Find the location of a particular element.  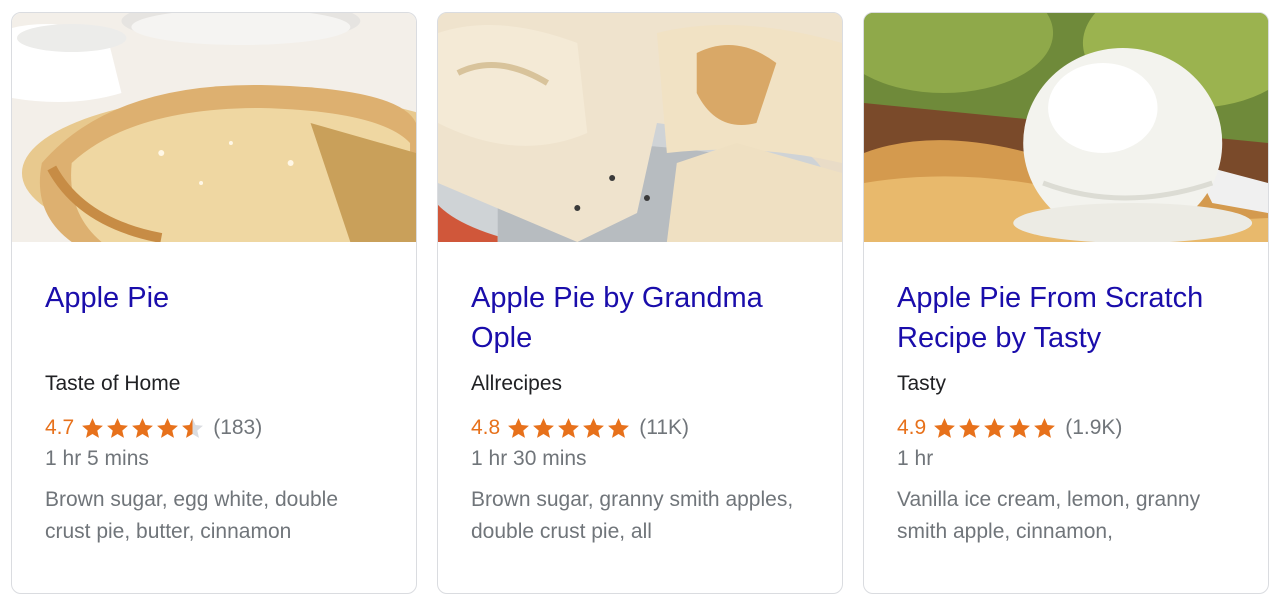

recipe-title: Apple Pie is located at coordinates (214, 318).